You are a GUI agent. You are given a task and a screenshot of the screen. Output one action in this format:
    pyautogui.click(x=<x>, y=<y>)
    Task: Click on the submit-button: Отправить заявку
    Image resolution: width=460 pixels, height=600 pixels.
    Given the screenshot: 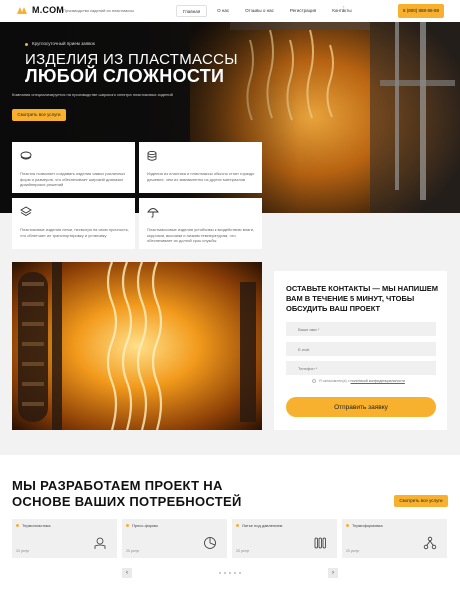 What is the action you would take?
    pyautogui.click(x=361, y=407)
    